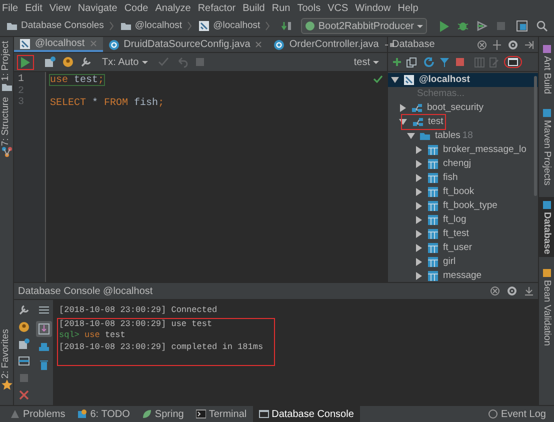 The image size is (554, 422). I want to click on tool-window-tab: 7: Structure, so click(7, 121).